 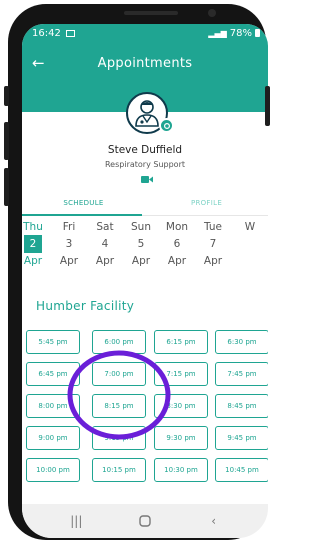 What do you see at coordinates (181, 406) in the screenshot?
I see `time-slot: 8:30 pm` at bounding box center [181, 406].